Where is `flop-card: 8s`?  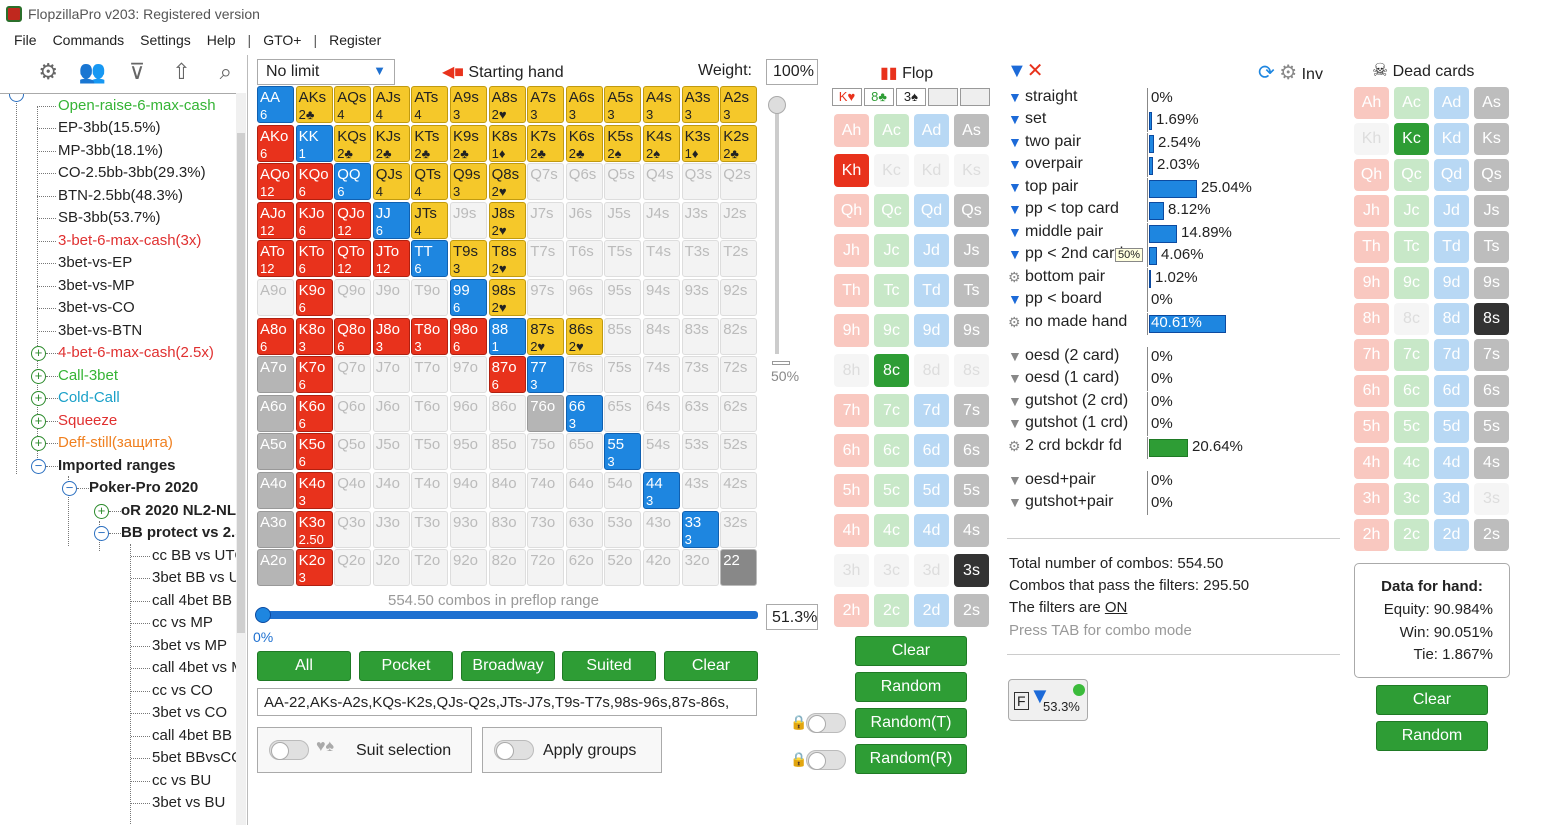 flop-card: 8s is located at coordinates (971, 370).